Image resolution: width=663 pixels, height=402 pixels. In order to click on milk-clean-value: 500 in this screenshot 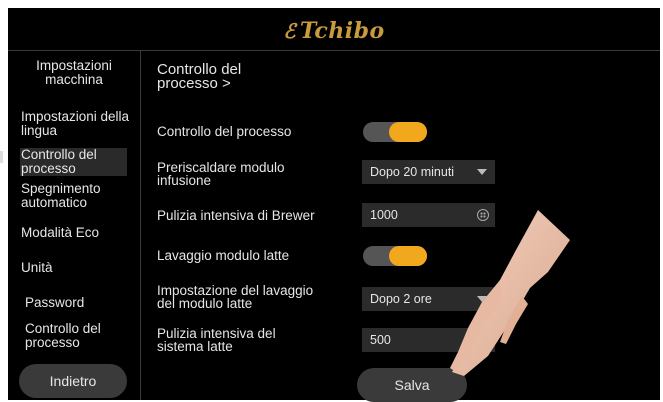, I will do `click(380, 340)`.